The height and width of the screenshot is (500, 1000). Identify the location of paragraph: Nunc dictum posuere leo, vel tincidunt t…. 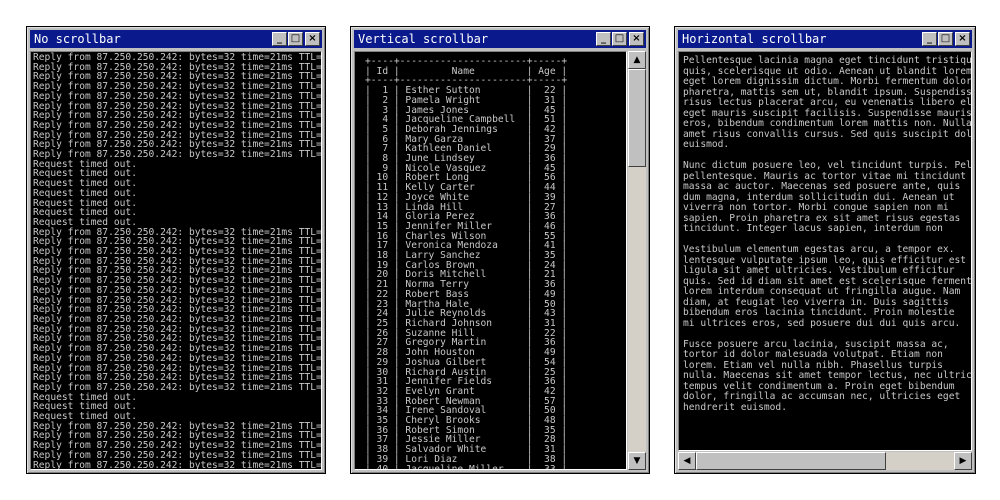
(827, 197).